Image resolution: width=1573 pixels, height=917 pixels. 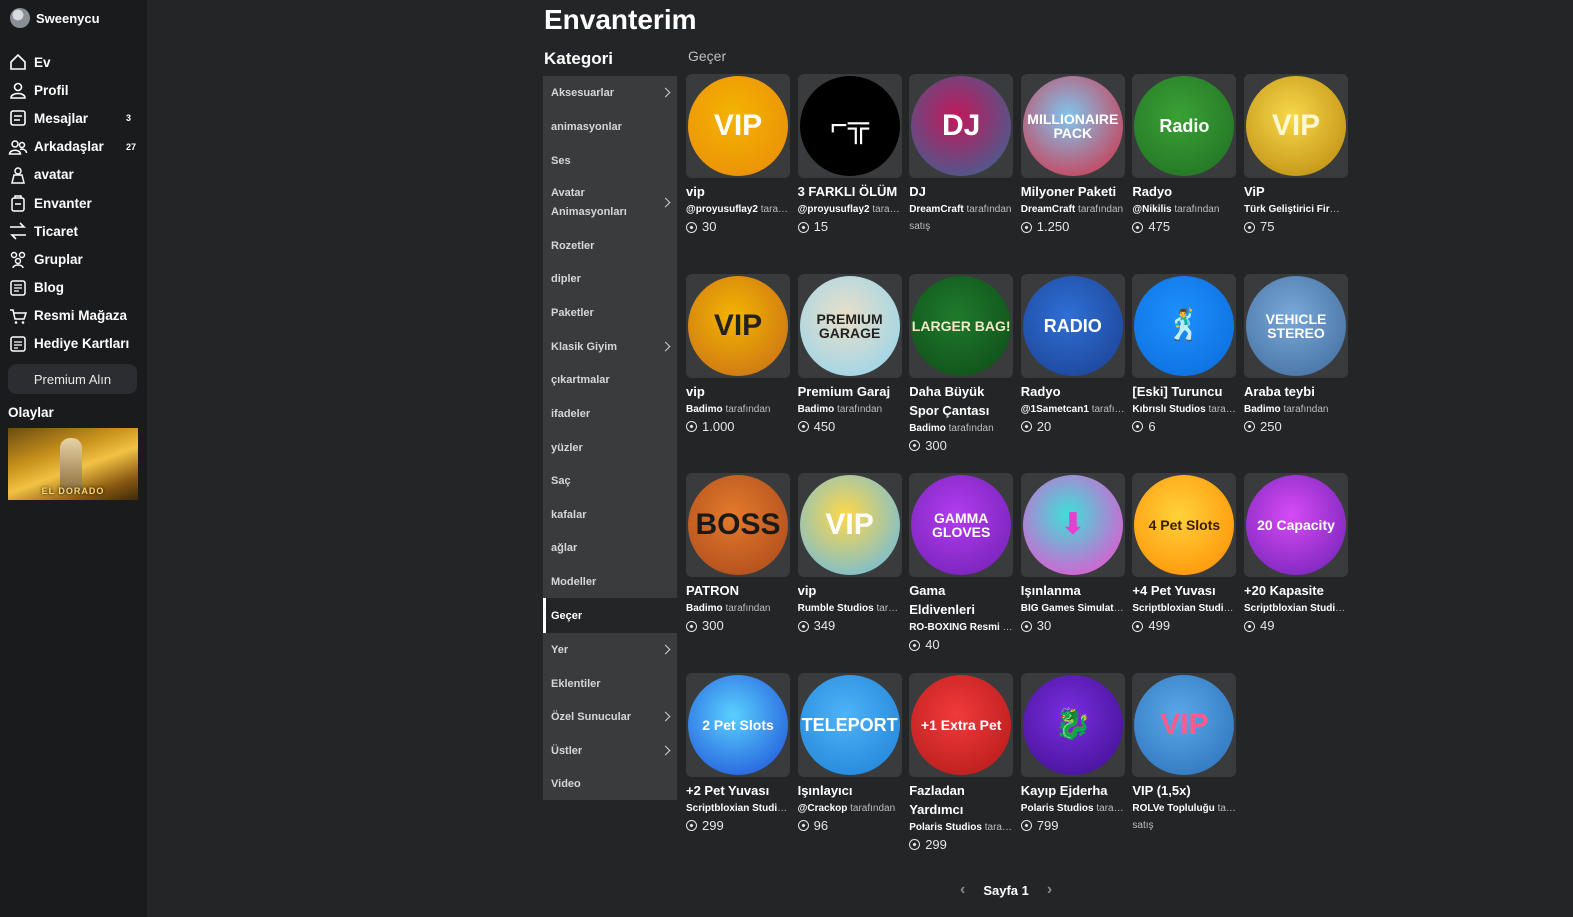 What do you see at coordinates (850, 790) in the screenshot?
I see `item-name: Işınlayıcı` at bounding box center [850, 790].